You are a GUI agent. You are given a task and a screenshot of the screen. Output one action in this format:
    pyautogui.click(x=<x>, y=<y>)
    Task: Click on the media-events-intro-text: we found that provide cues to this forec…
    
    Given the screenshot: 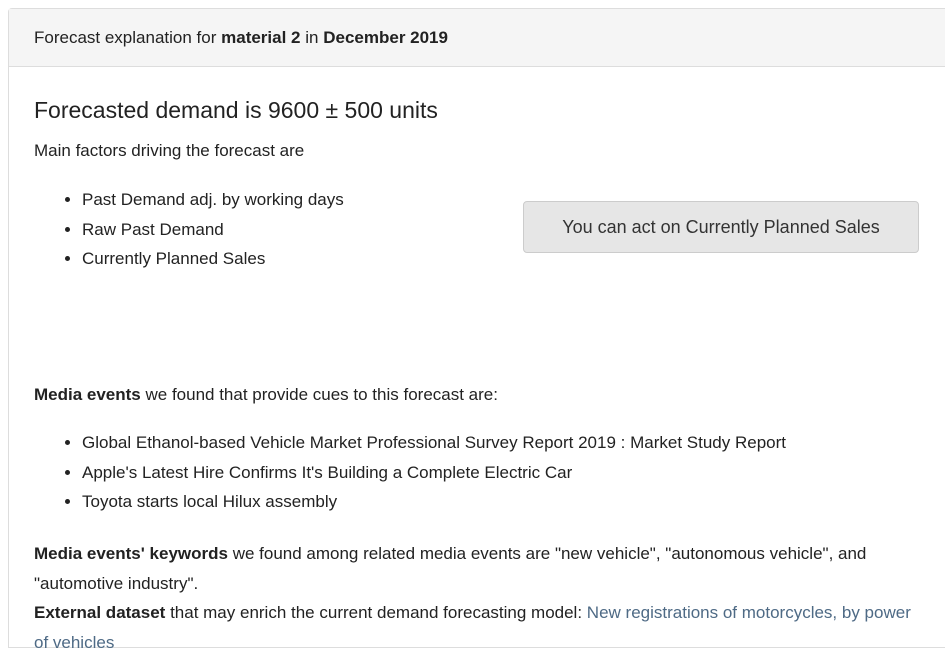 What is the action you would take?
    pyautogui.click(x=319, y=394)
    